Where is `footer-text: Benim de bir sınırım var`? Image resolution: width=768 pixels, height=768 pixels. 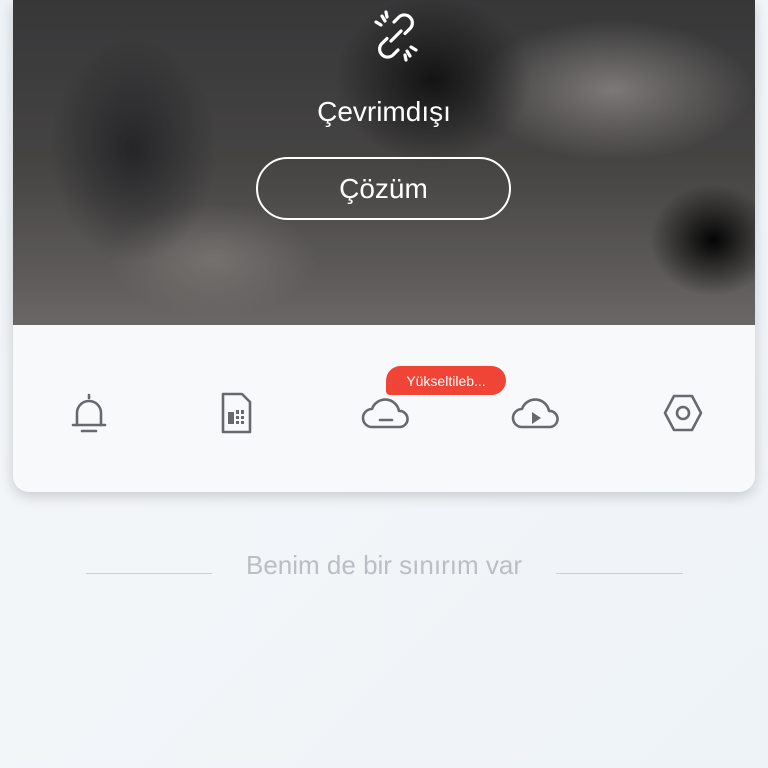 footer-text: Benim de bir sınırım var is located at coordinates (384, 565).